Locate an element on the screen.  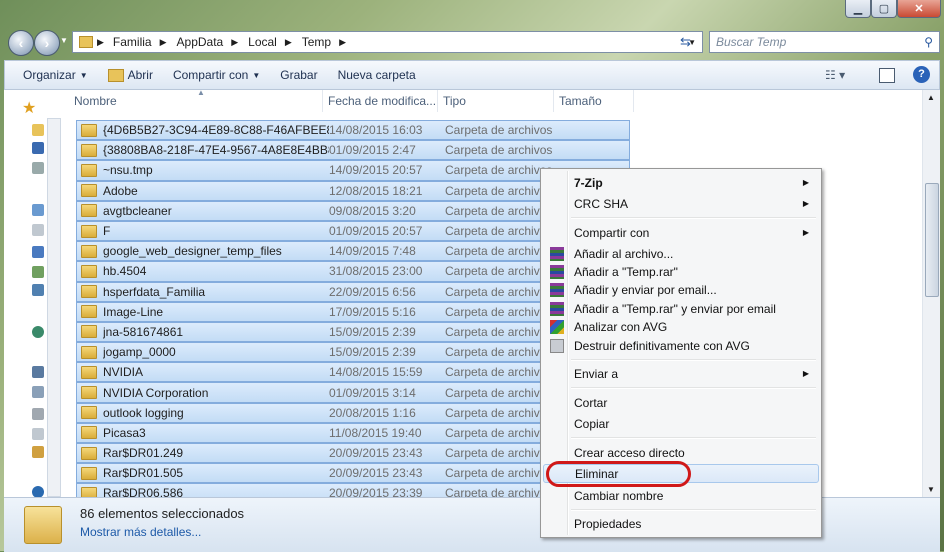
nav-folder-icon is located at coordinates (38, 130).